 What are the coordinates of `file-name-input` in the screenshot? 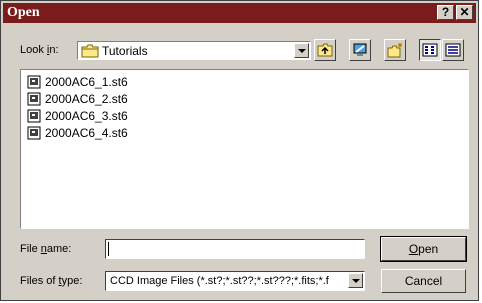 It's located at (235, 249).